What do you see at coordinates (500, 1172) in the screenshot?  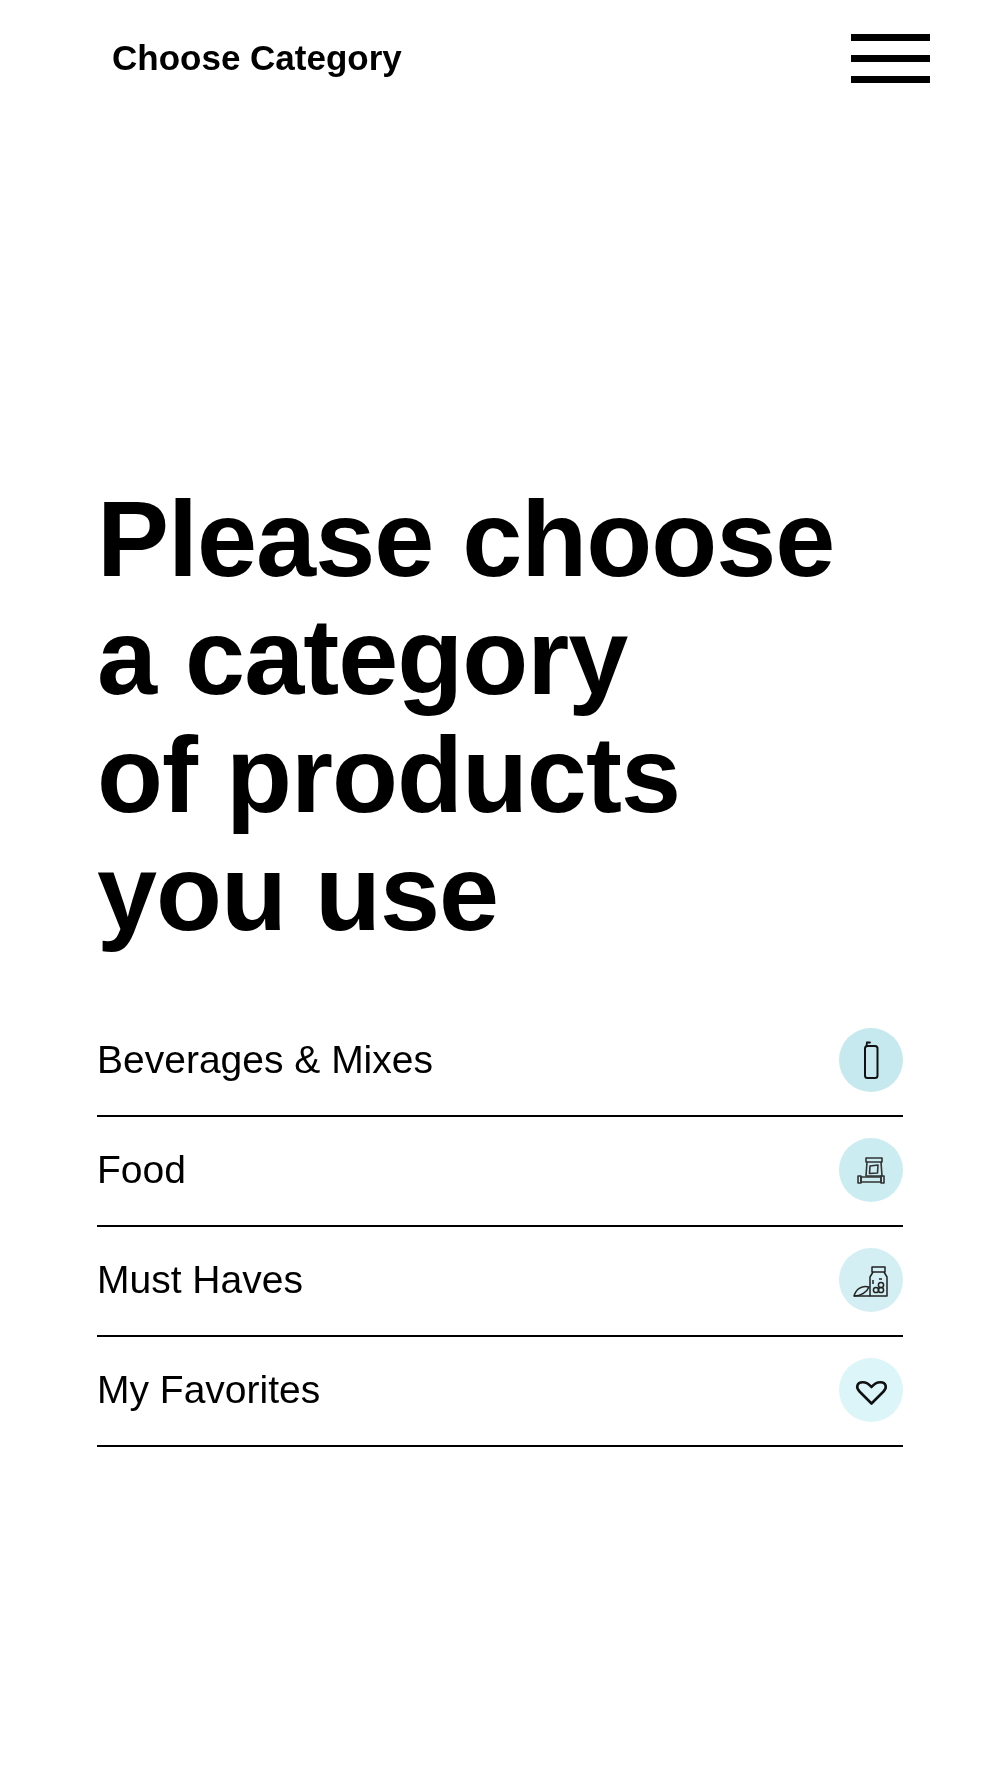 I see `category-item: Food` at bounding box center [500, 1172].